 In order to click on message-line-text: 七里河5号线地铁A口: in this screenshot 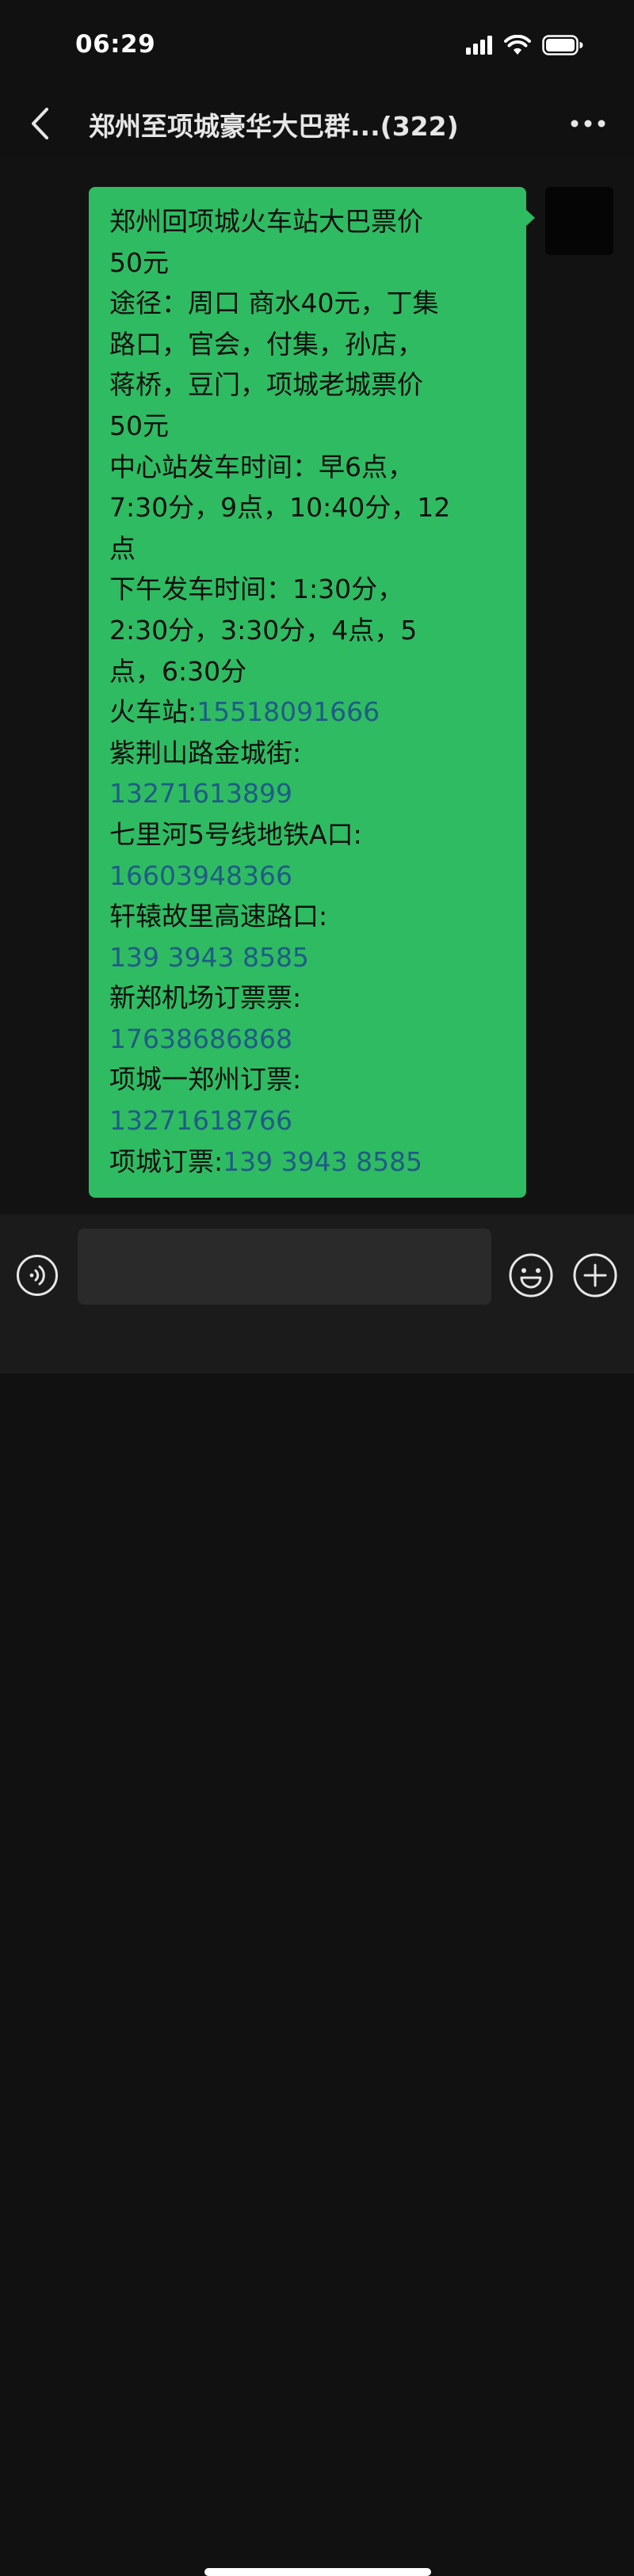, I will do `click(235, 834)`.